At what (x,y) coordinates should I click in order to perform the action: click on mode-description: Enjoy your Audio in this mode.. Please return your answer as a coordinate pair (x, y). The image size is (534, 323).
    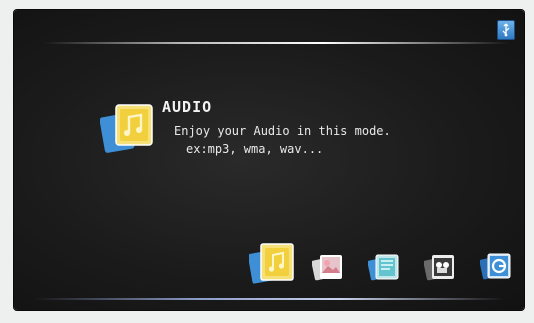
    Looking at the image, I should click on (282, 131).